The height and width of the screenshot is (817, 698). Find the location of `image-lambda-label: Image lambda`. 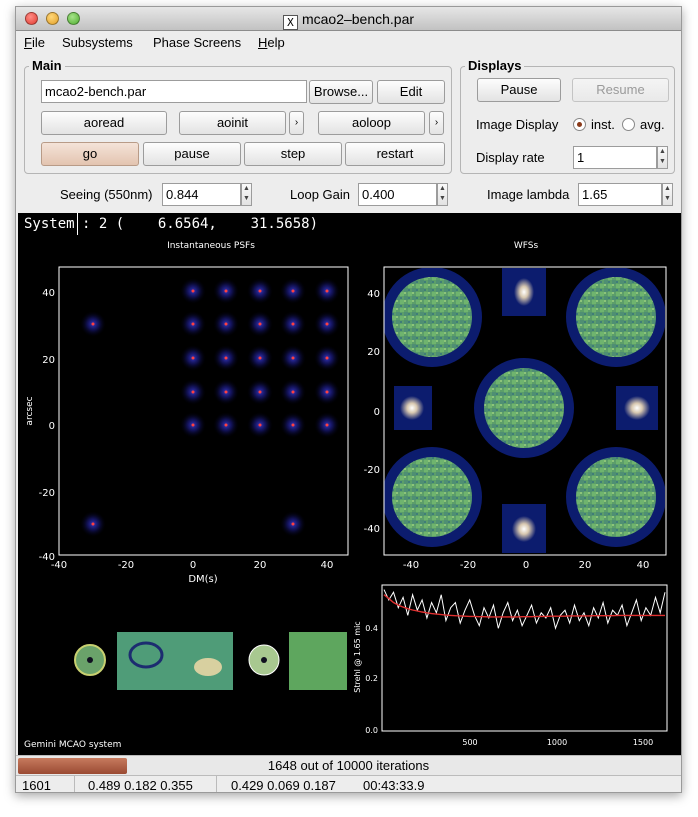

image-lambda-label: Image lambda is located at coordinates (528, 194).